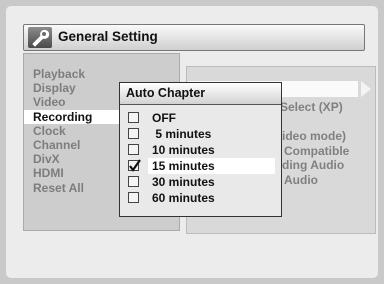 Image resolution: width=384 pixels, height=284 pixels. Describe the element at coordinates (182, 134) in the screenshot. I see `option-label: 5 minutes` at that location.